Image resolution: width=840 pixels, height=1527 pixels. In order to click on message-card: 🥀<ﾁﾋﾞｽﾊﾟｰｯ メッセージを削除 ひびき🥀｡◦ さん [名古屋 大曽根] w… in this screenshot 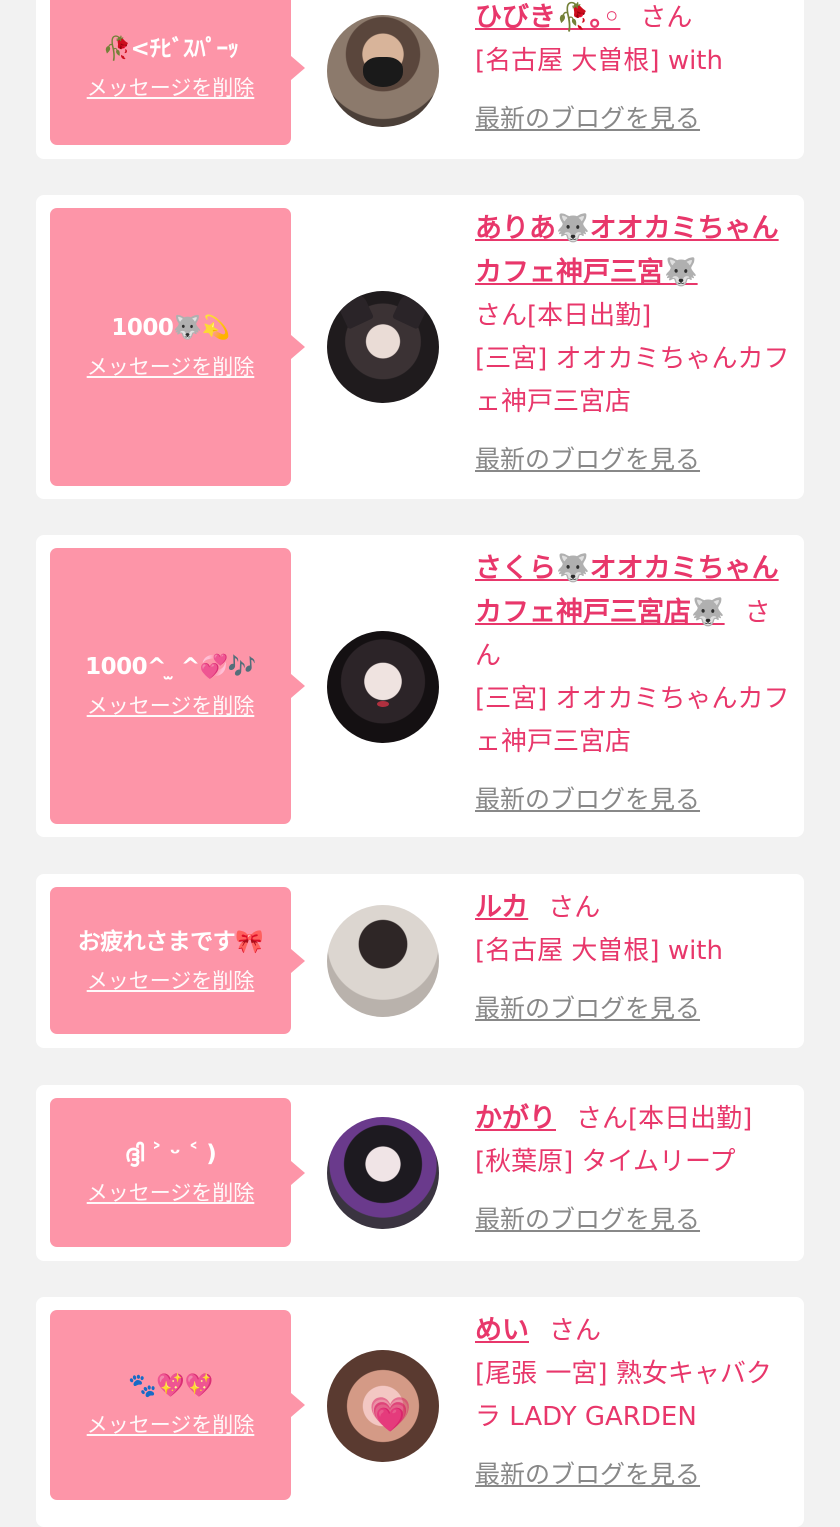, I will do `click(420, 79)`.